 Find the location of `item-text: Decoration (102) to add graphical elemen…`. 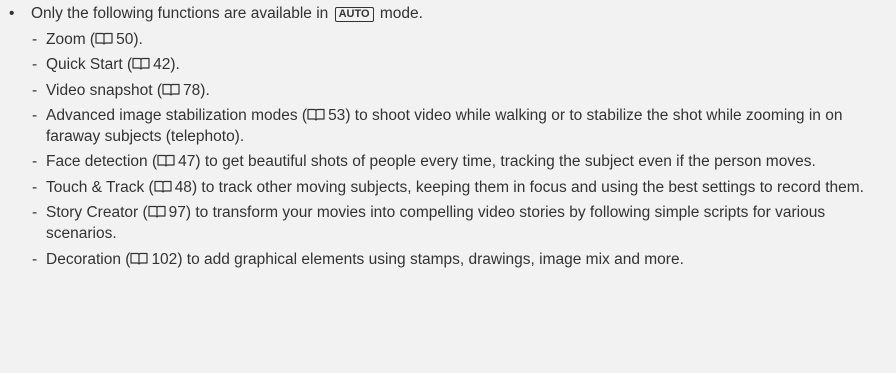

item-text: Decoration (102) to add graphical elemen… is located at coordinates (469, 259).